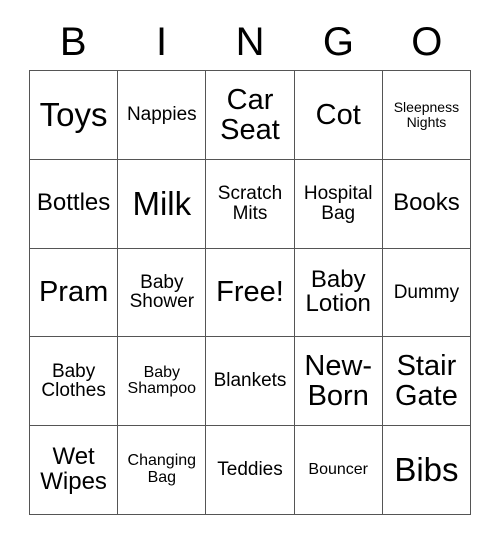 The height and width of the screenshot is (544, 500). I want to click on bingo-header-letter-g: G, so click(338, 42).